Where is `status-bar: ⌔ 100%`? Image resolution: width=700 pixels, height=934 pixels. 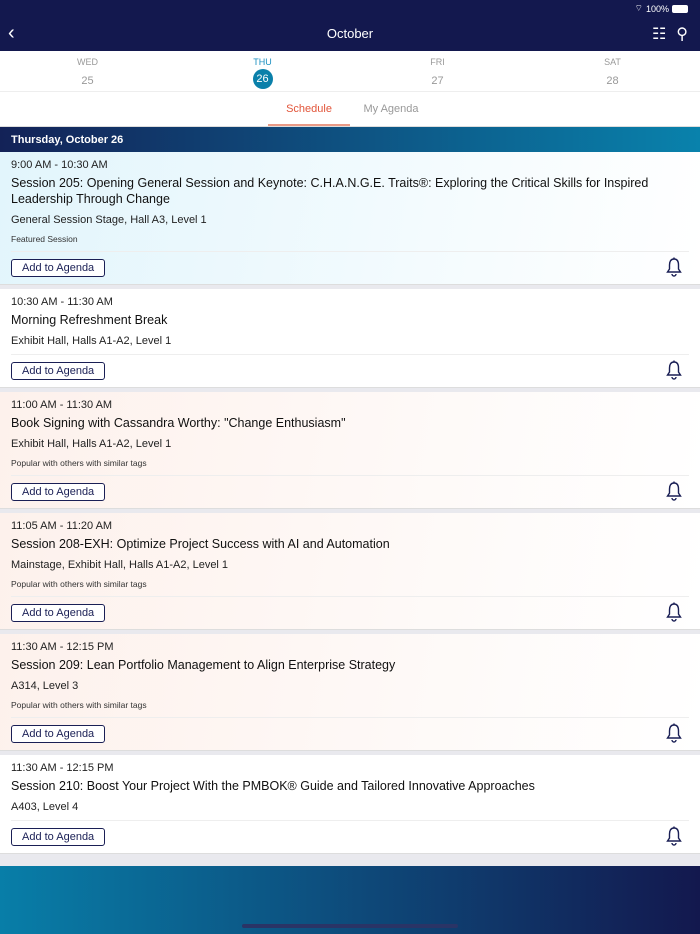
status-bar: ⌔ 100% is located at coordinates (661, 8).